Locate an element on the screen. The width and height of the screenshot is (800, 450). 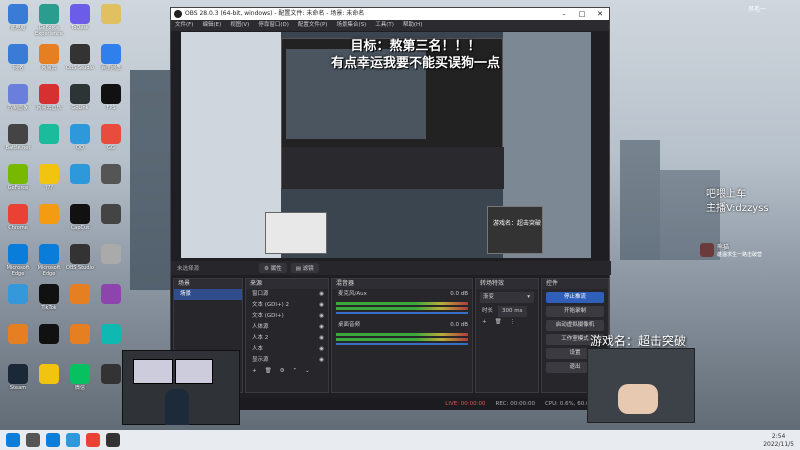
source-item: 人本 ◉ is located at coordinates (287, 349).